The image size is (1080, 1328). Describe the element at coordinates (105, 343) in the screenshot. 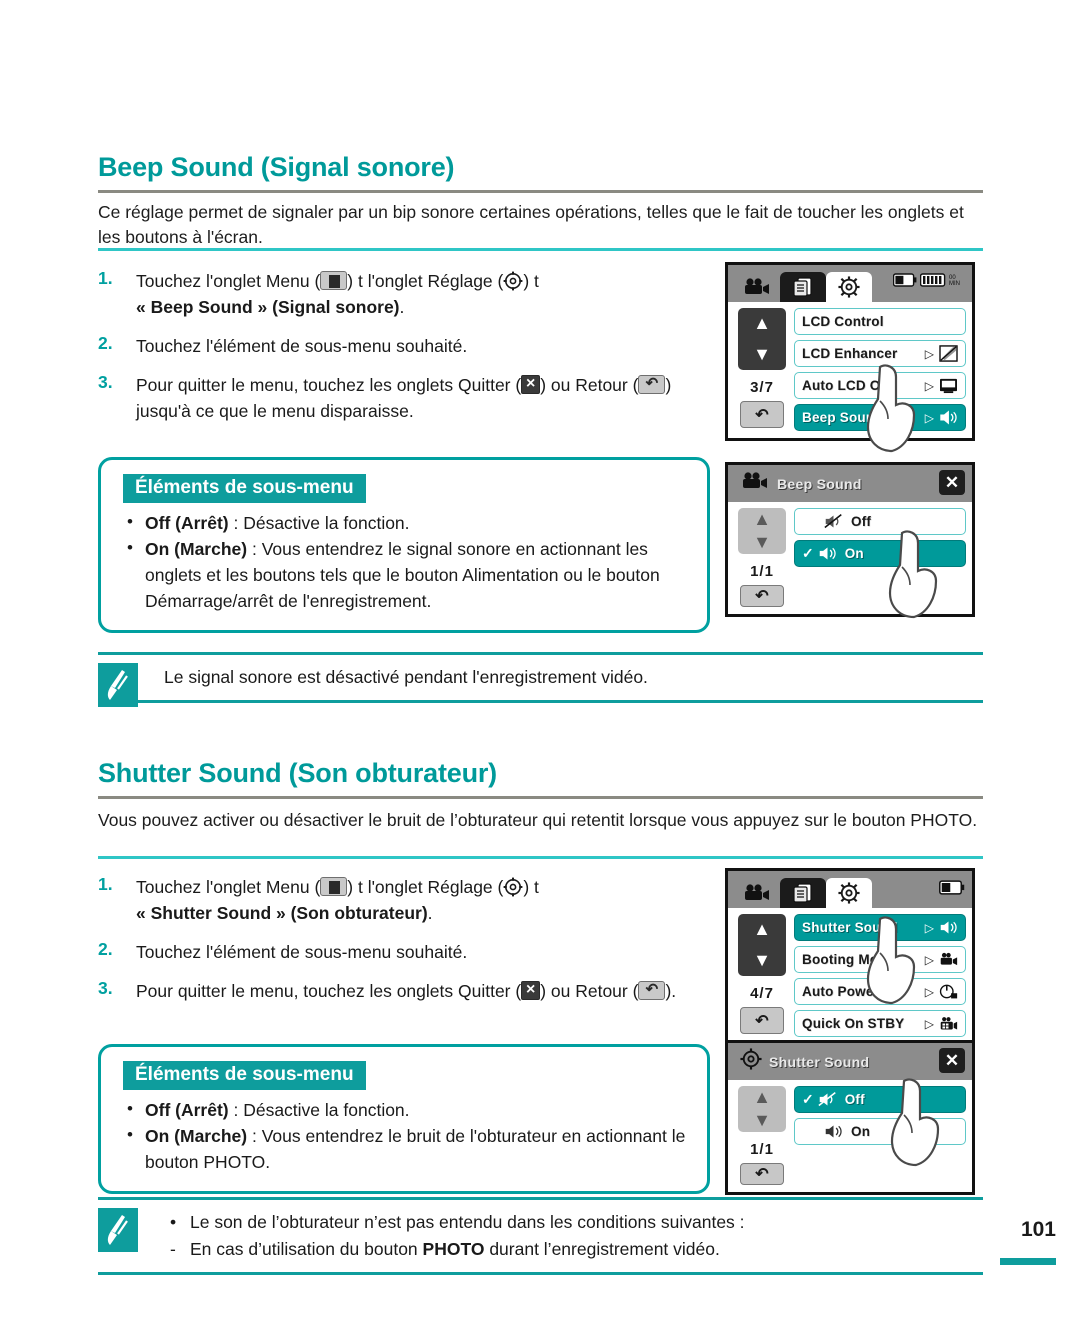

I see `step-number: 2.` at that location.